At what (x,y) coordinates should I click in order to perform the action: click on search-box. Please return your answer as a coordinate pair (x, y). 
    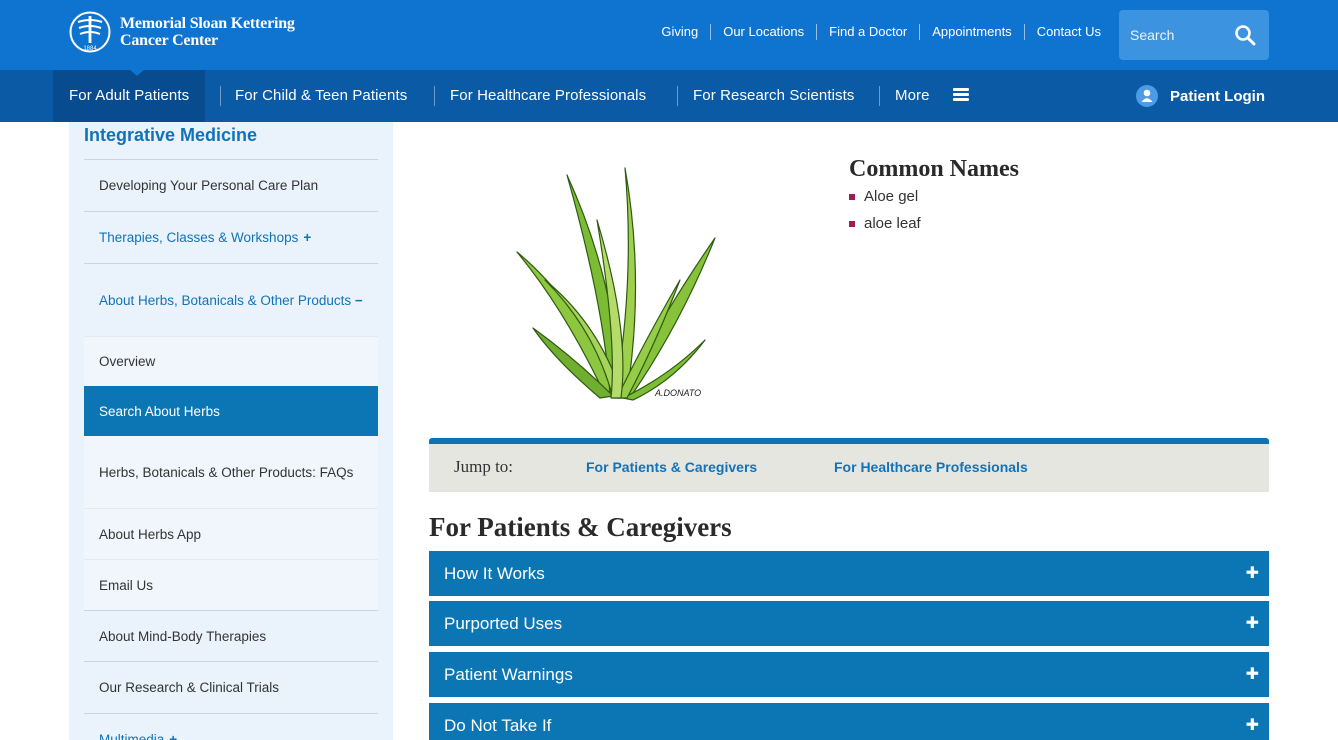
    Looking at the image, I should click on (1194, 35).